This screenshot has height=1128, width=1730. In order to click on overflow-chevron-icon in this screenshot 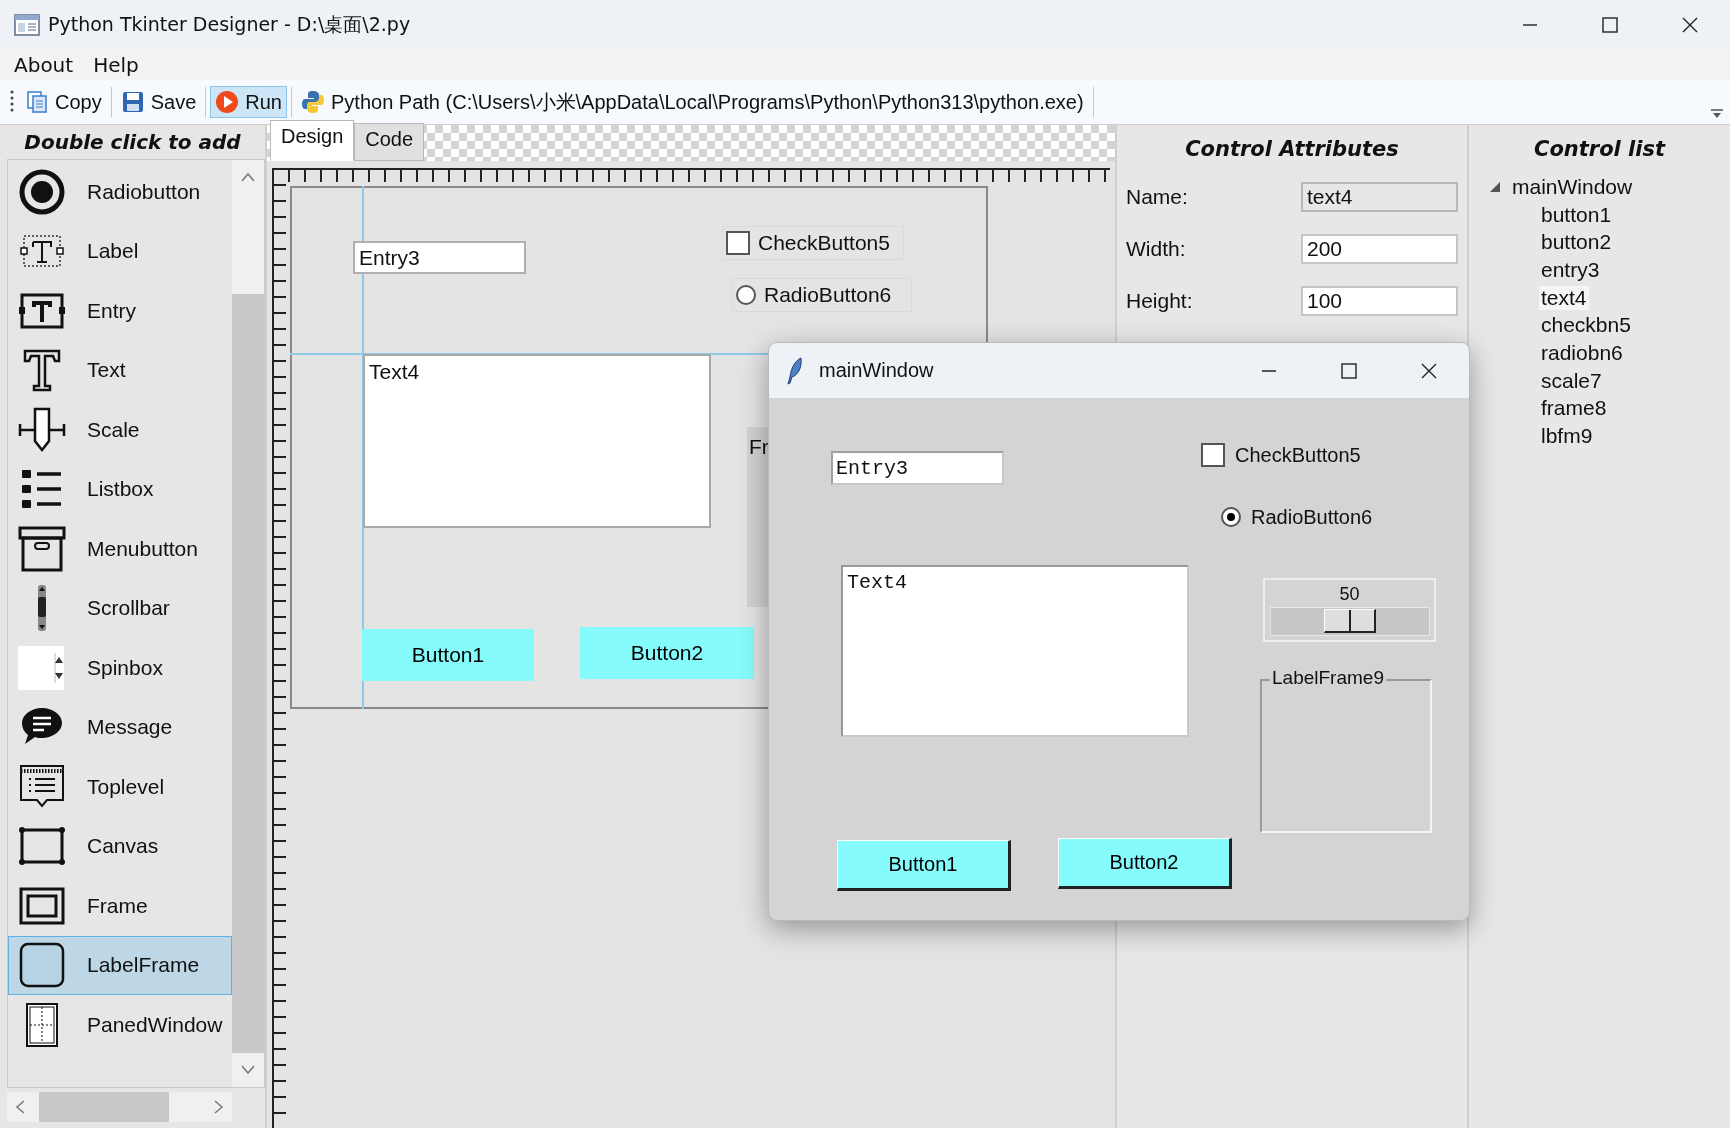, I will do `click(1717, 114)`.